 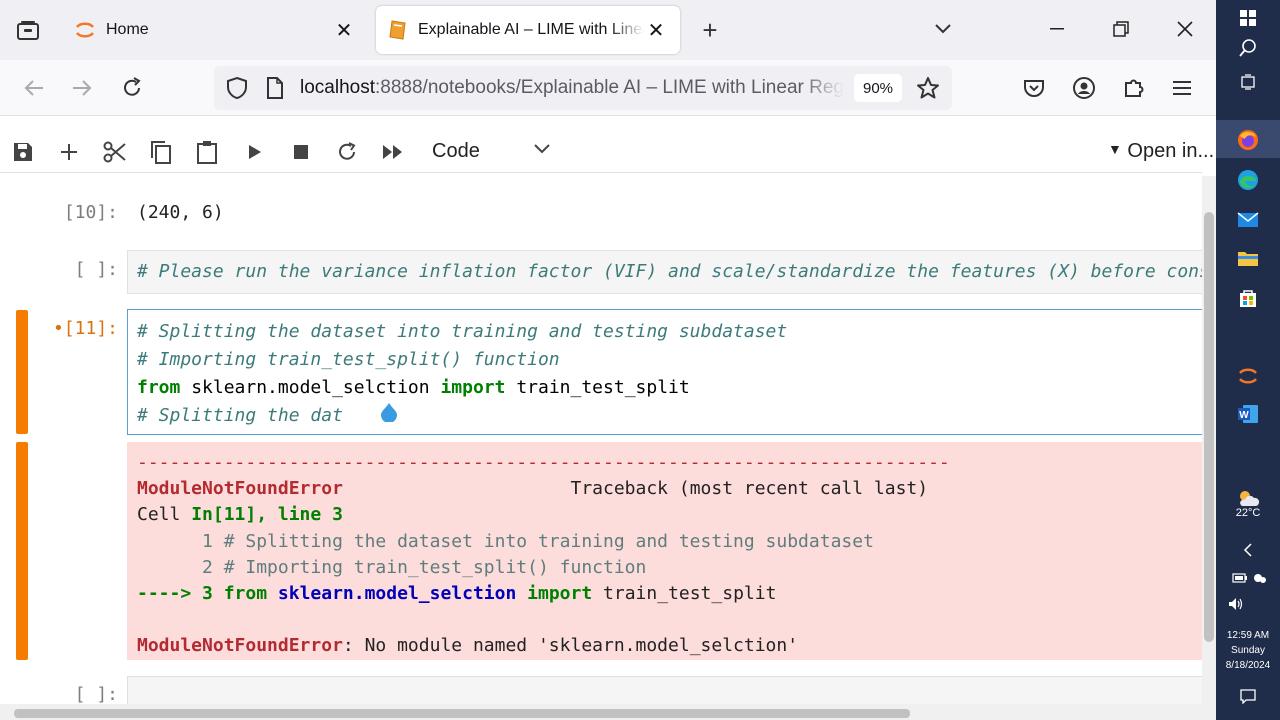 I want to click on cell-type-dropdown, so click(x=542, y=150).